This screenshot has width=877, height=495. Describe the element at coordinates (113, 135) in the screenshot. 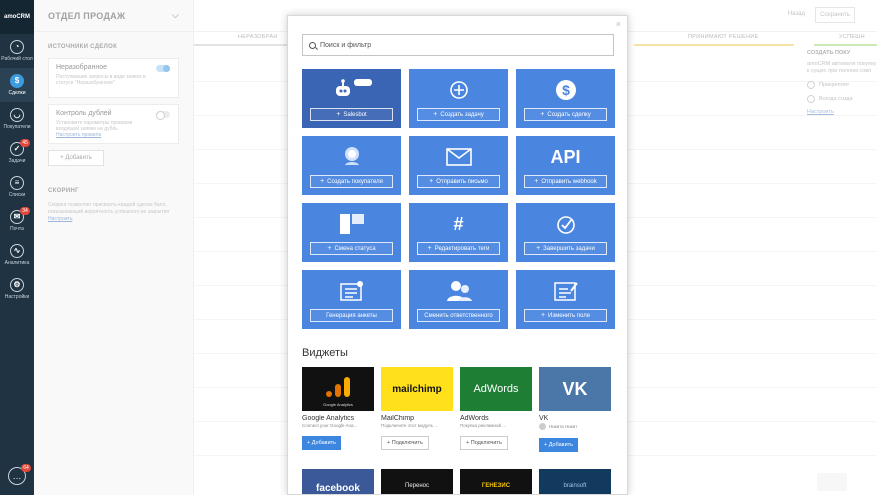

I see `duplicates-link: Настроить правила` at that location.